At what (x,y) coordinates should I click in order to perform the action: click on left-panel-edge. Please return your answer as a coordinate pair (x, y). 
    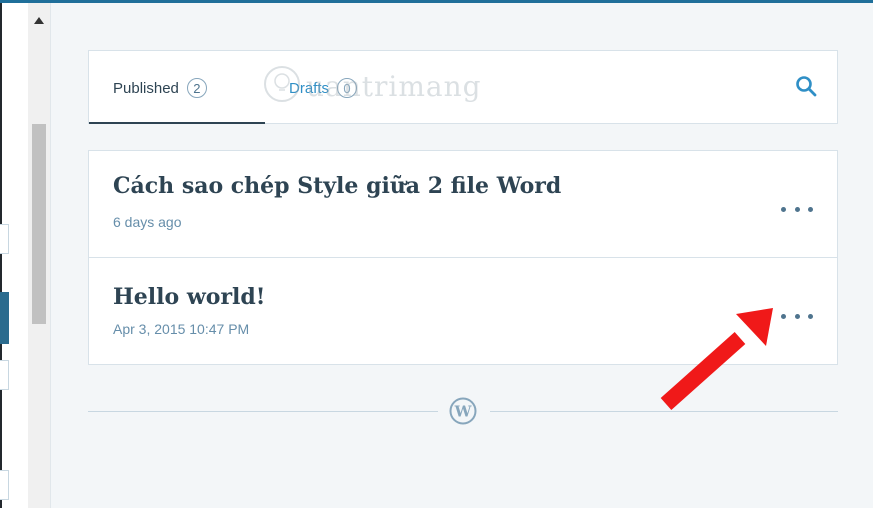
    Looking at the image, I should click on (1, 255).